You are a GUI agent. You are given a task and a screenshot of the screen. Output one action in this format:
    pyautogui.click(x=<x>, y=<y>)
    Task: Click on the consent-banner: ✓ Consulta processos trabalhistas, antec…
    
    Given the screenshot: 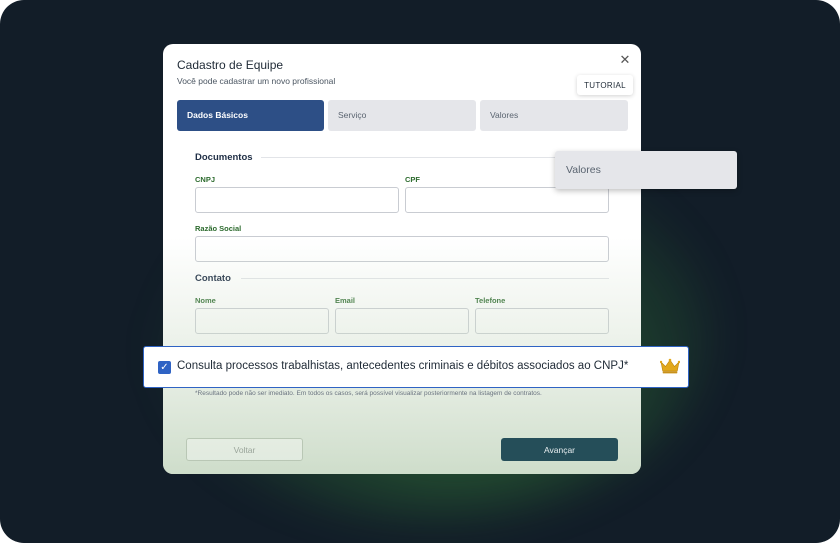 What is the action you would take?
    pyautogui.click(x=416, y=367)
    